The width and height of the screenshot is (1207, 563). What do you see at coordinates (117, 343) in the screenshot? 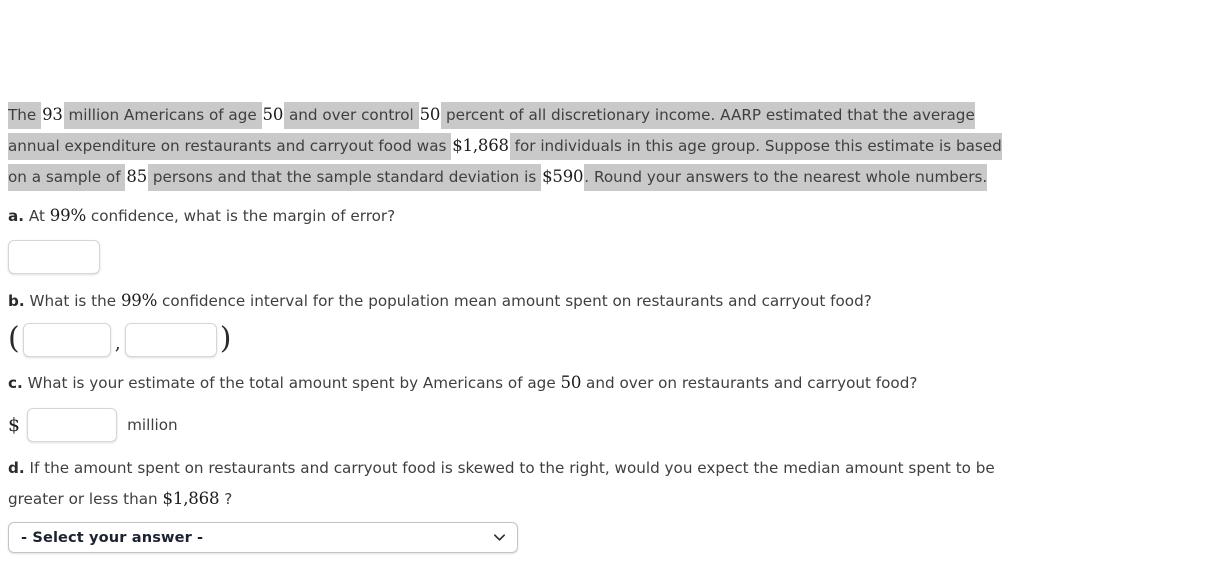
I see `interval-comma: ,` at bounding box center [117, 343].